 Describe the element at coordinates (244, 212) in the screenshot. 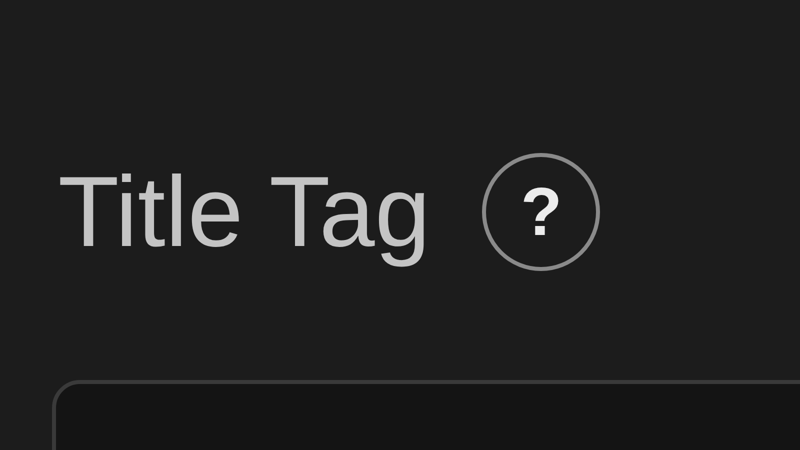

I see `field-label: Title Tag` at that location.